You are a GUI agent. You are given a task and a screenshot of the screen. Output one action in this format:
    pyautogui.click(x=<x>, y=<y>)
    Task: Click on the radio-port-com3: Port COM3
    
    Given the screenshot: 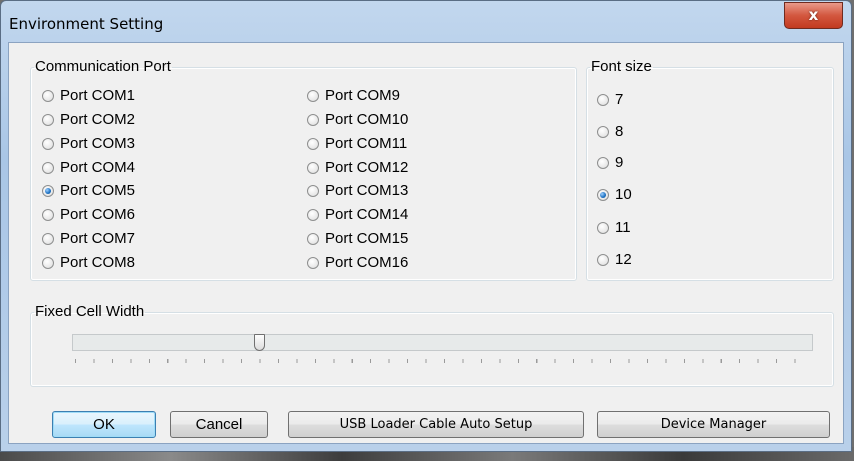 What is the action you would take?
    pyautogui.click(x=88, y=143)
    